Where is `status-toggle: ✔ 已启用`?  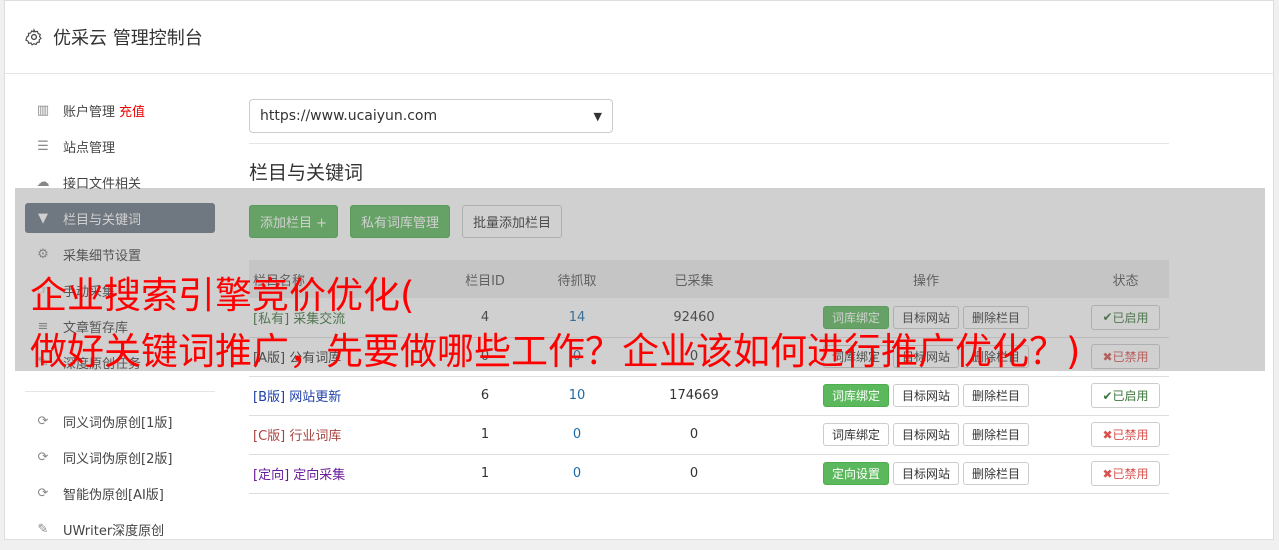
status-toggle: ✔ 已启用 is located at coordinates (1125, 395).